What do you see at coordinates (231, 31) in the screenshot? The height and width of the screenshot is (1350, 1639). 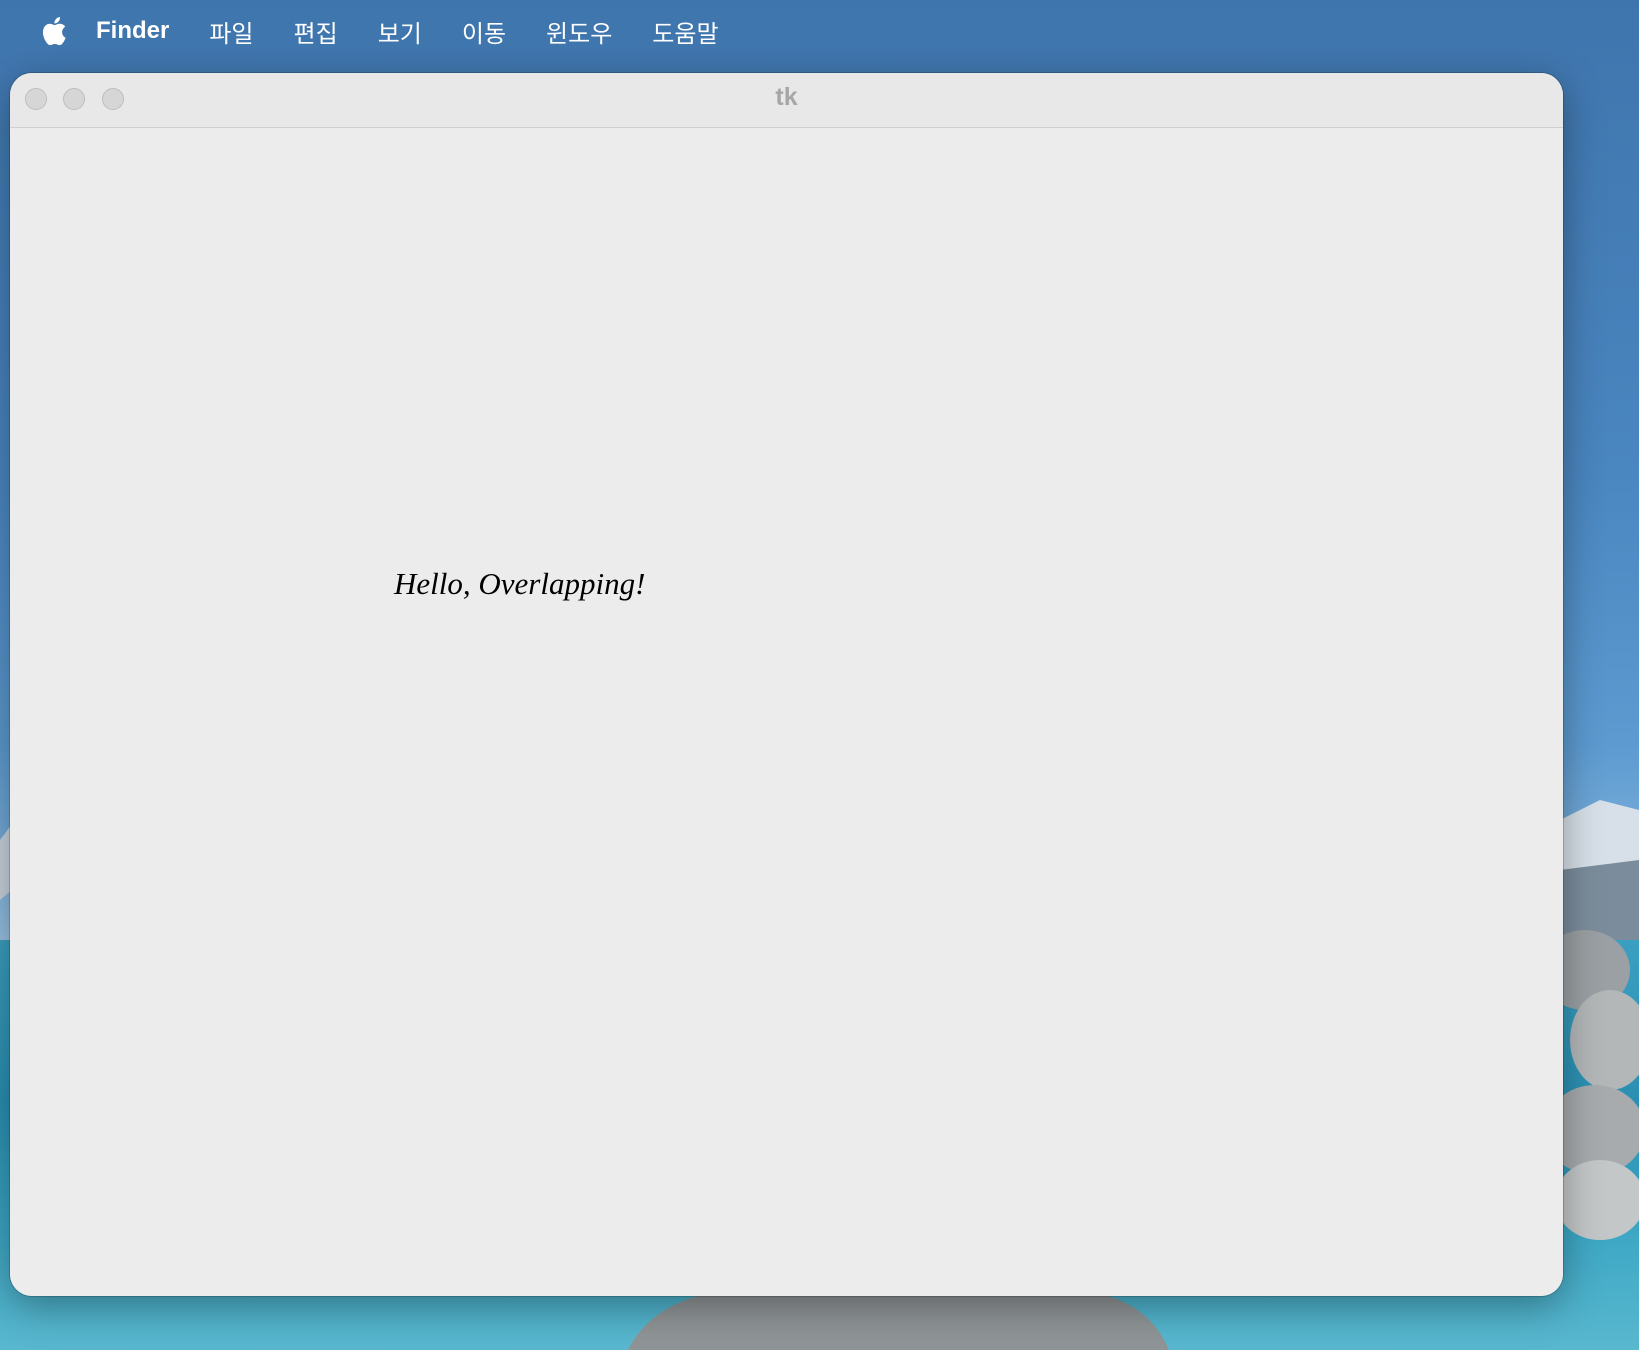 I see `menu-file: 파일` at bounding box center [231, 31].